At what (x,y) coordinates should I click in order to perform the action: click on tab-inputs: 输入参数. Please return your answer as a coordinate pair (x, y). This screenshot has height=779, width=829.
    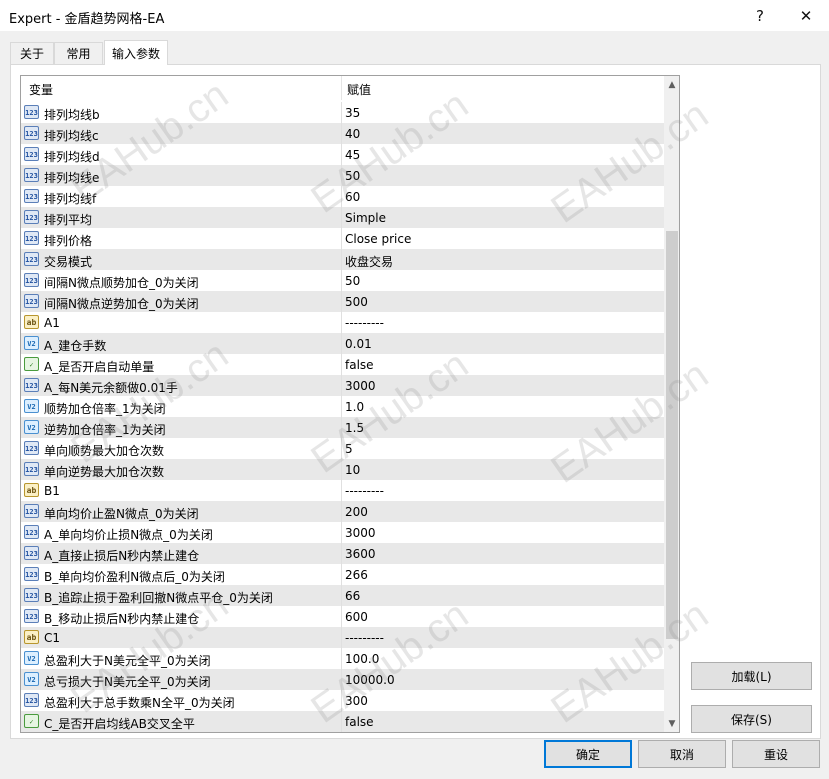
    Looking at the image, I should click on (136, 52).